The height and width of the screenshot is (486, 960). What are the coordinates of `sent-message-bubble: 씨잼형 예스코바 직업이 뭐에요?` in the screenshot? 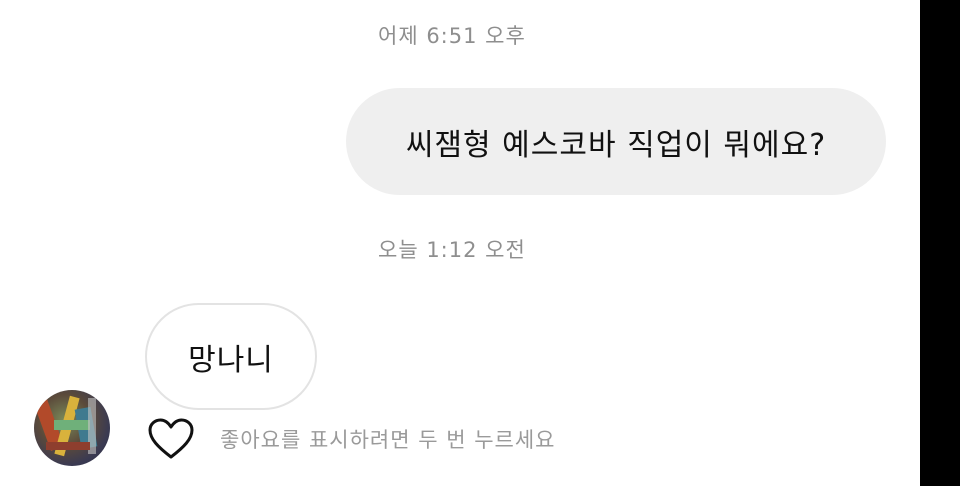 It's located at (616, 141).